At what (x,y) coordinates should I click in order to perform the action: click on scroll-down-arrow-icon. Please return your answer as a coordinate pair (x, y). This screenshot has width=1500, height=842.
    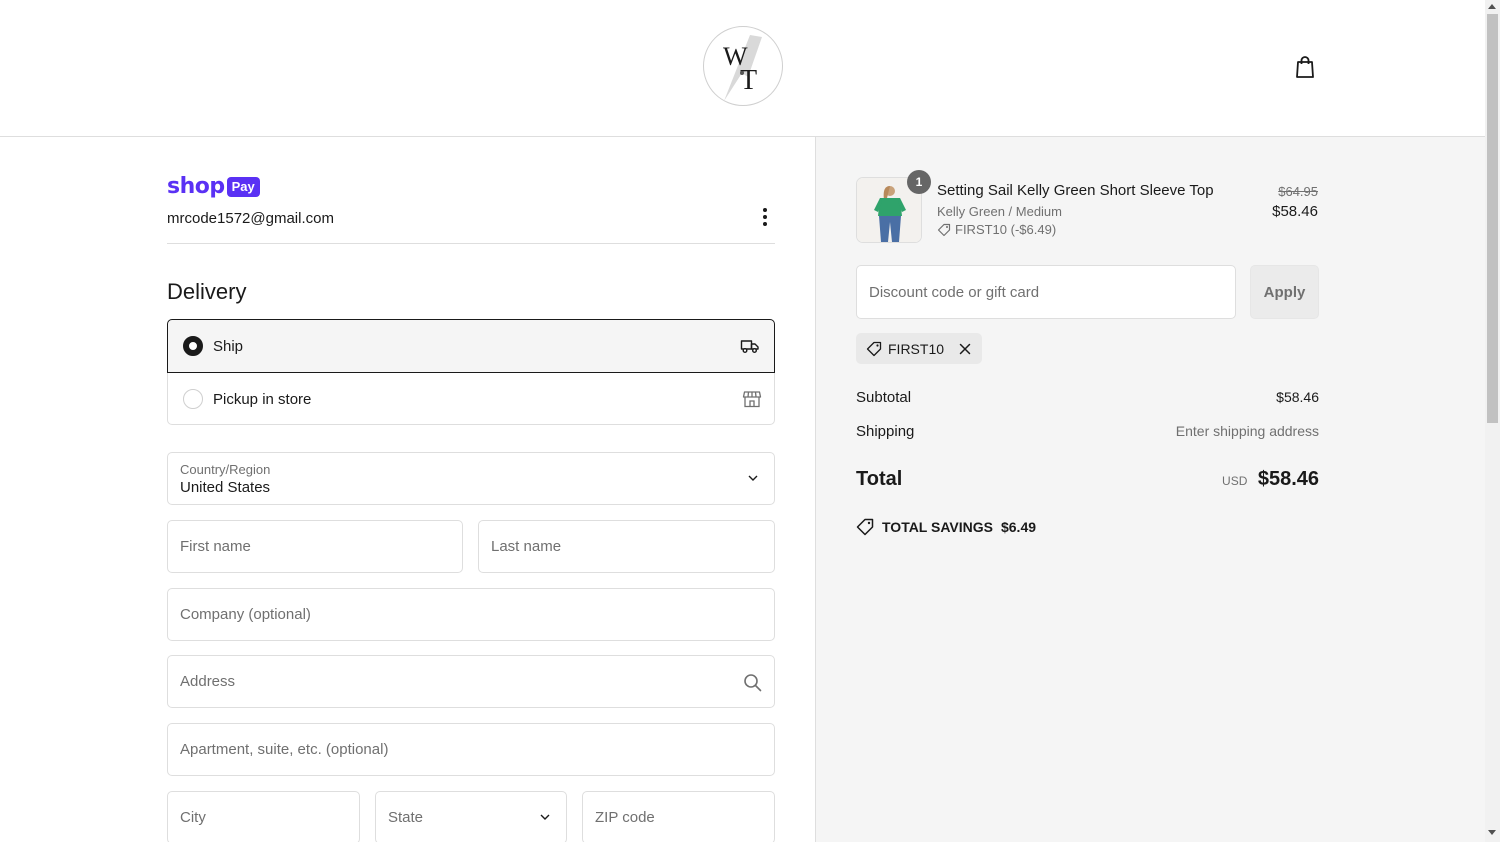
    Looking at the image, I should click on (1492, 832).